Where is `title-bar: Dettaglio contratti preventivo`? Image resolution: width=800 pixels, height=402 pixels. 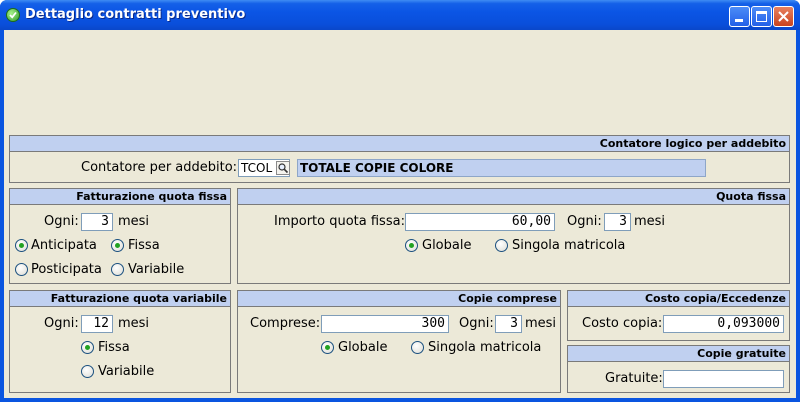 title-bar: Dettaglio contratti preventivo is located at coordinates (400, 15).